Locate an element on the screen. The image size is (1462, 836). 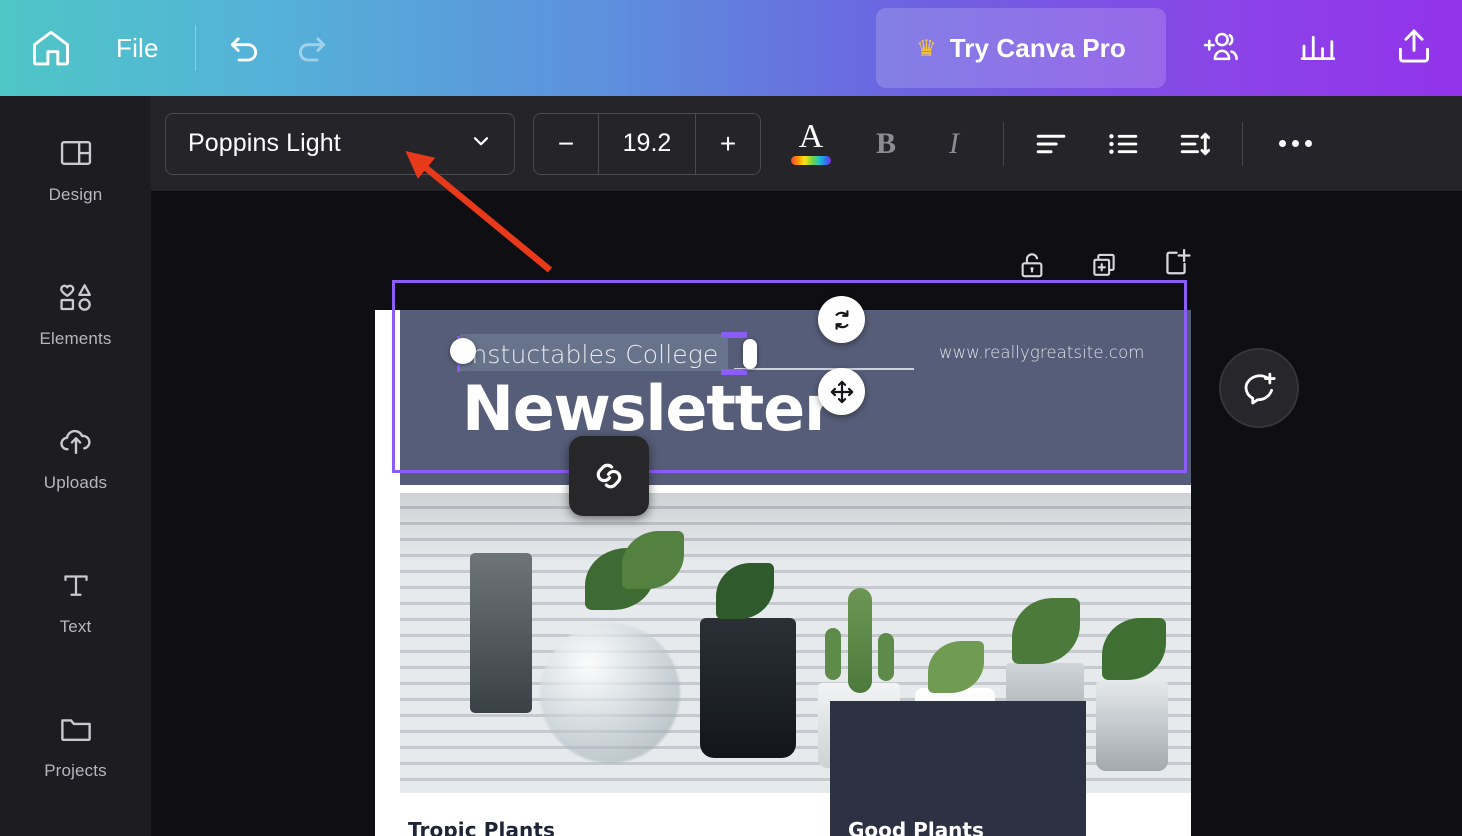
font-size-stepper: − 19.2 + is located at coordinates (647, 143).